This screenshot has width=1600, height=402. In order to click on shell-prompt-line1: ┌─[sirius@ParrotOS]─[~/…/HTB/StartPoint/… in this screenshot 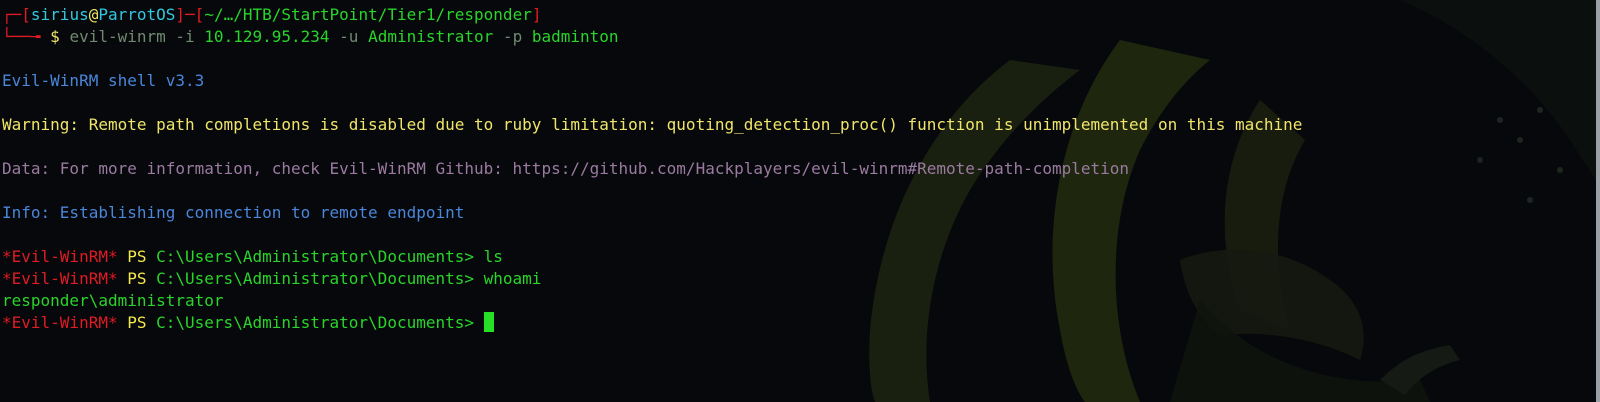, I will do `click(652, 15)`.